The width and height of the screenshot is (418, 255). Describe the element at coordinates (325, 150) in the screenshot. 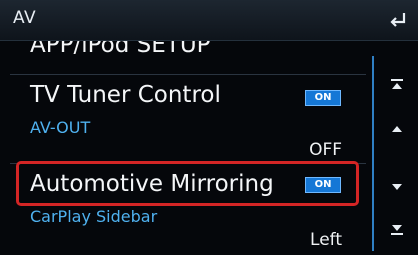

I see `item-value: OFF` at that location.